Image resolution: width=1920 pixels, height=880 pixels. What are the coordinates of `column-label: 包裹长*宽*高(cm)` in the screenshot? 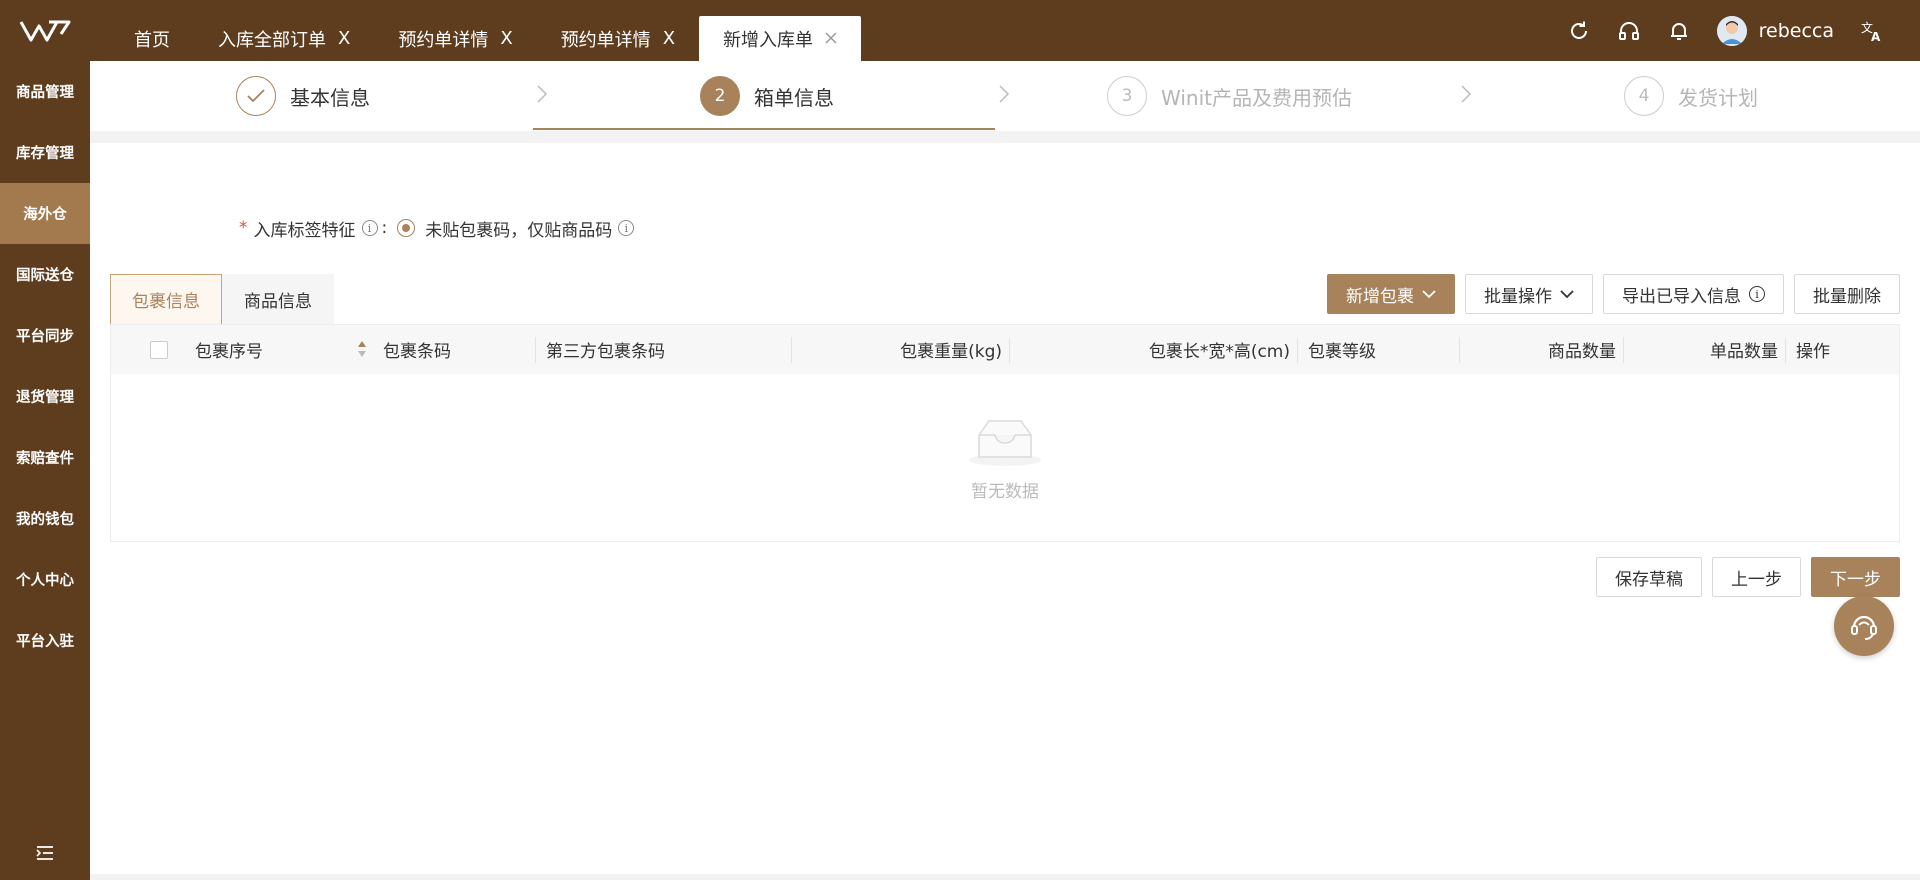 It's located at (1219, 352).